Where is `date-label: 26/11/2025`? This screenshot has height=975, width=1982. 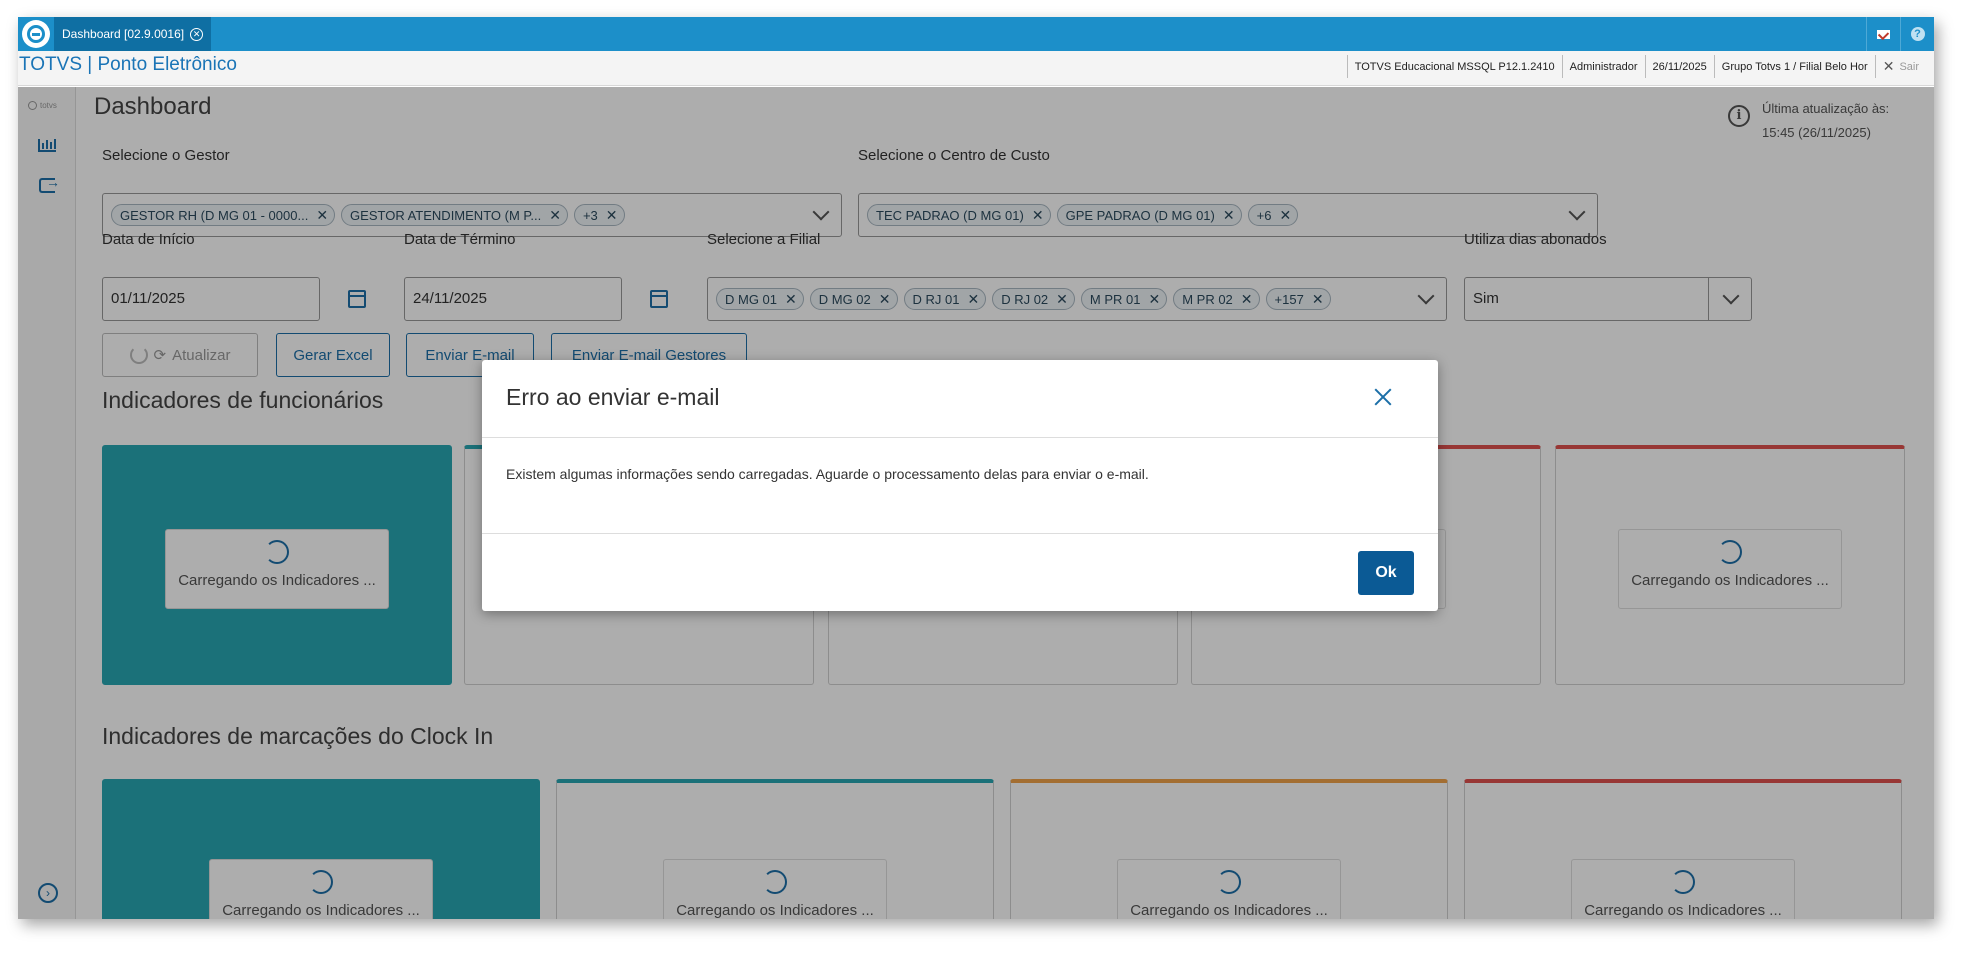 date-label: 26/11/2025 is located at coordinates (1679, 66).